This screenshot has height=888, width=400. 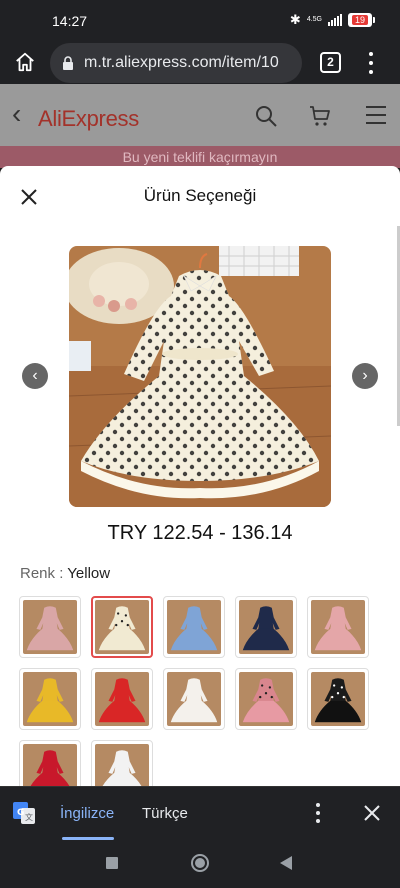 I want to click on color-label: Renk : Yellow, so click(x=65, y=573).